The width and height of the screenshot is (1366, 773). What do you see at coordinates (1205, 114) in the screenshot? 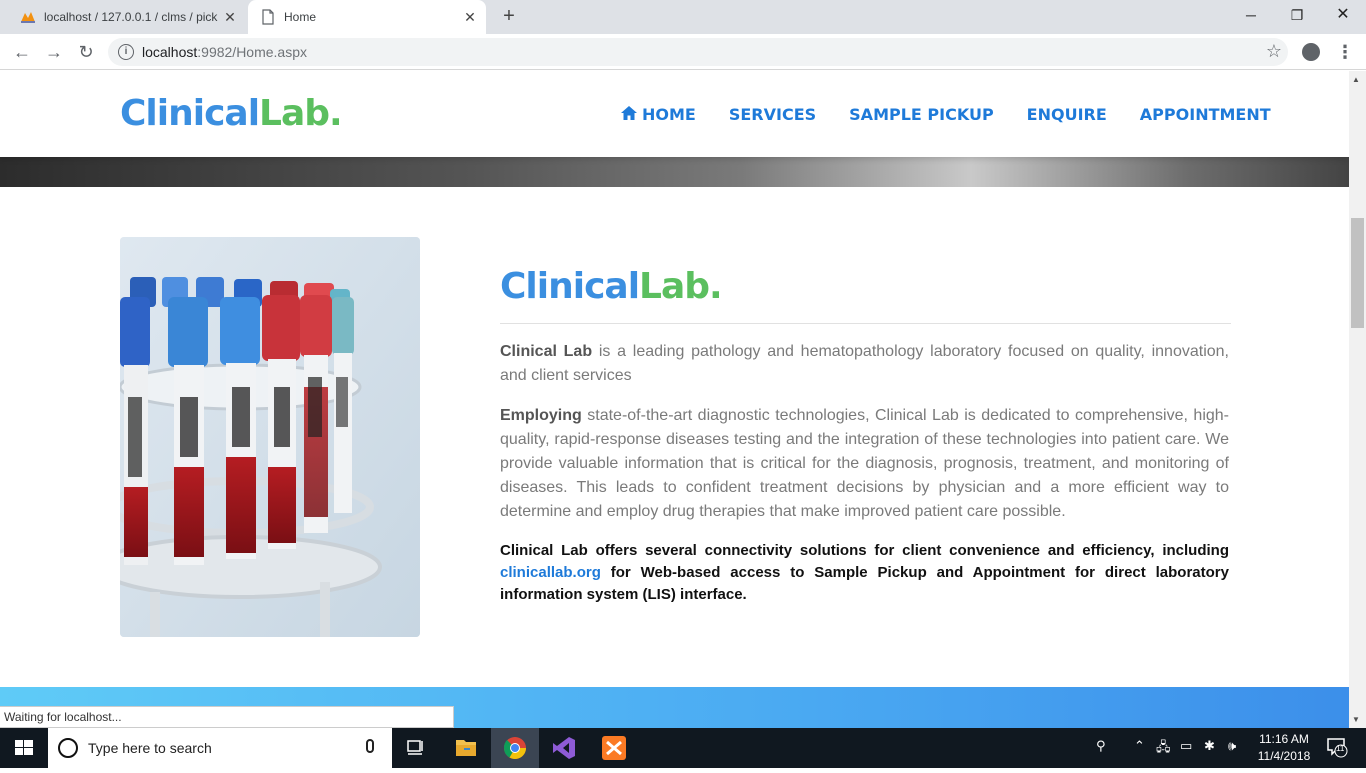
I see `nav-appointment: APPOINTMENT` at bounding box center [1205, 114].